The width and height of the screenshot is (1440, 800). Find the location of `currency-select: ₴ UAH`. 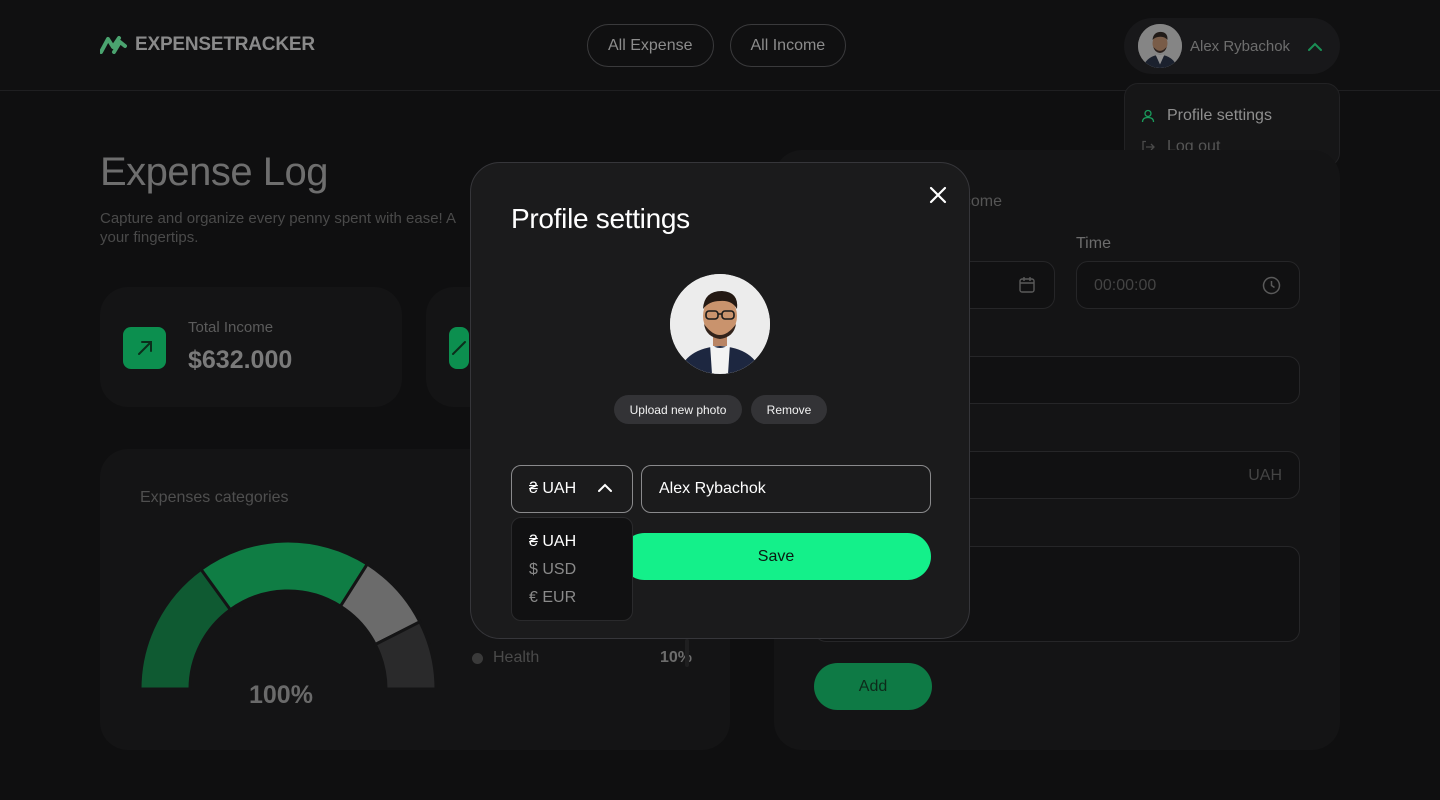

currency-select: ₴ UAH is located at coordinates (572, 489).